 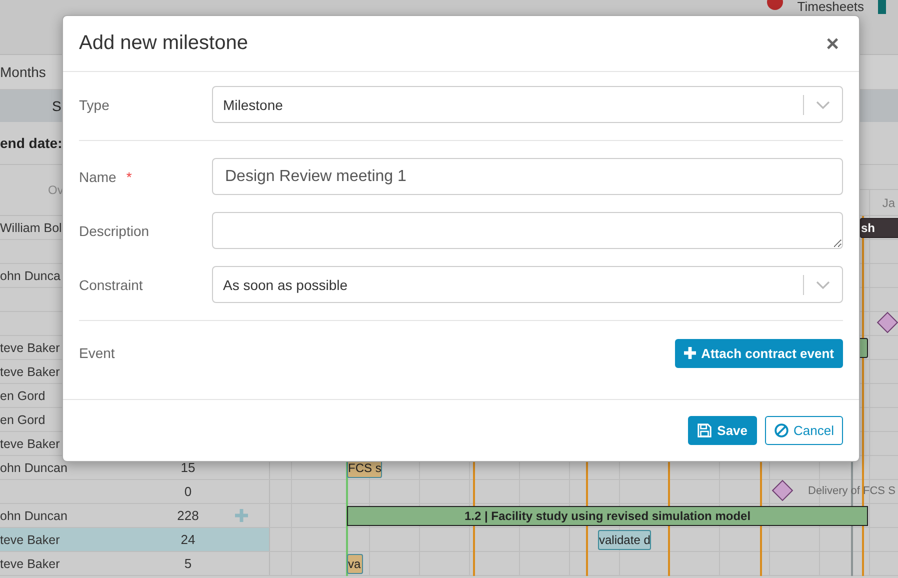 I want to click on select-field: Milestone, so click(x=527, y=104).